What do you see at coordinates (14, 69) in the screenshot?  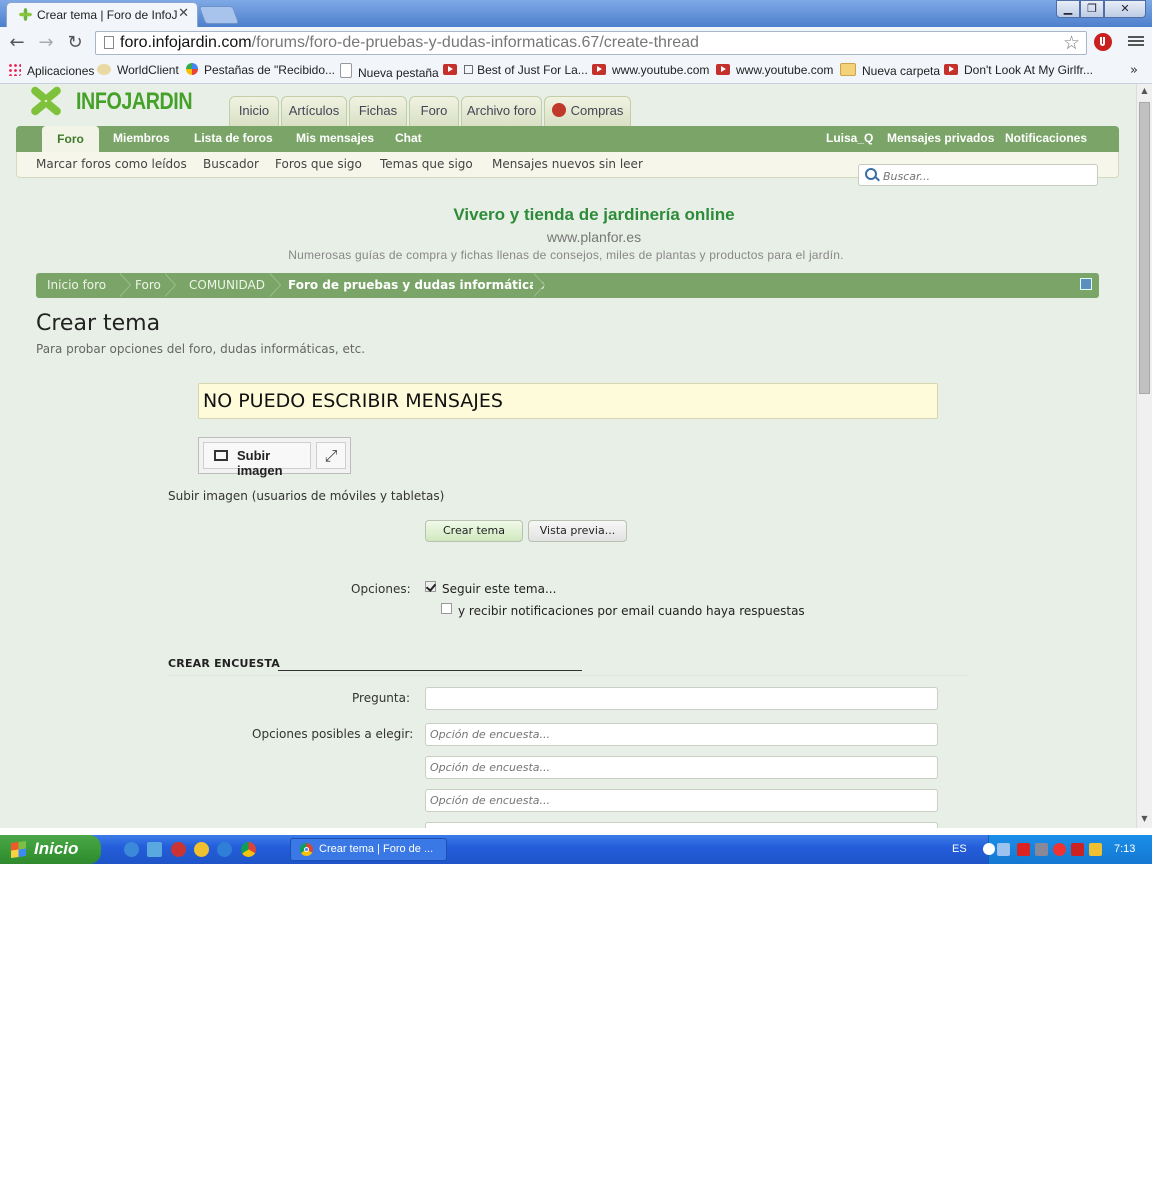 I see `apps-icon` at bounding box center [14, 69].